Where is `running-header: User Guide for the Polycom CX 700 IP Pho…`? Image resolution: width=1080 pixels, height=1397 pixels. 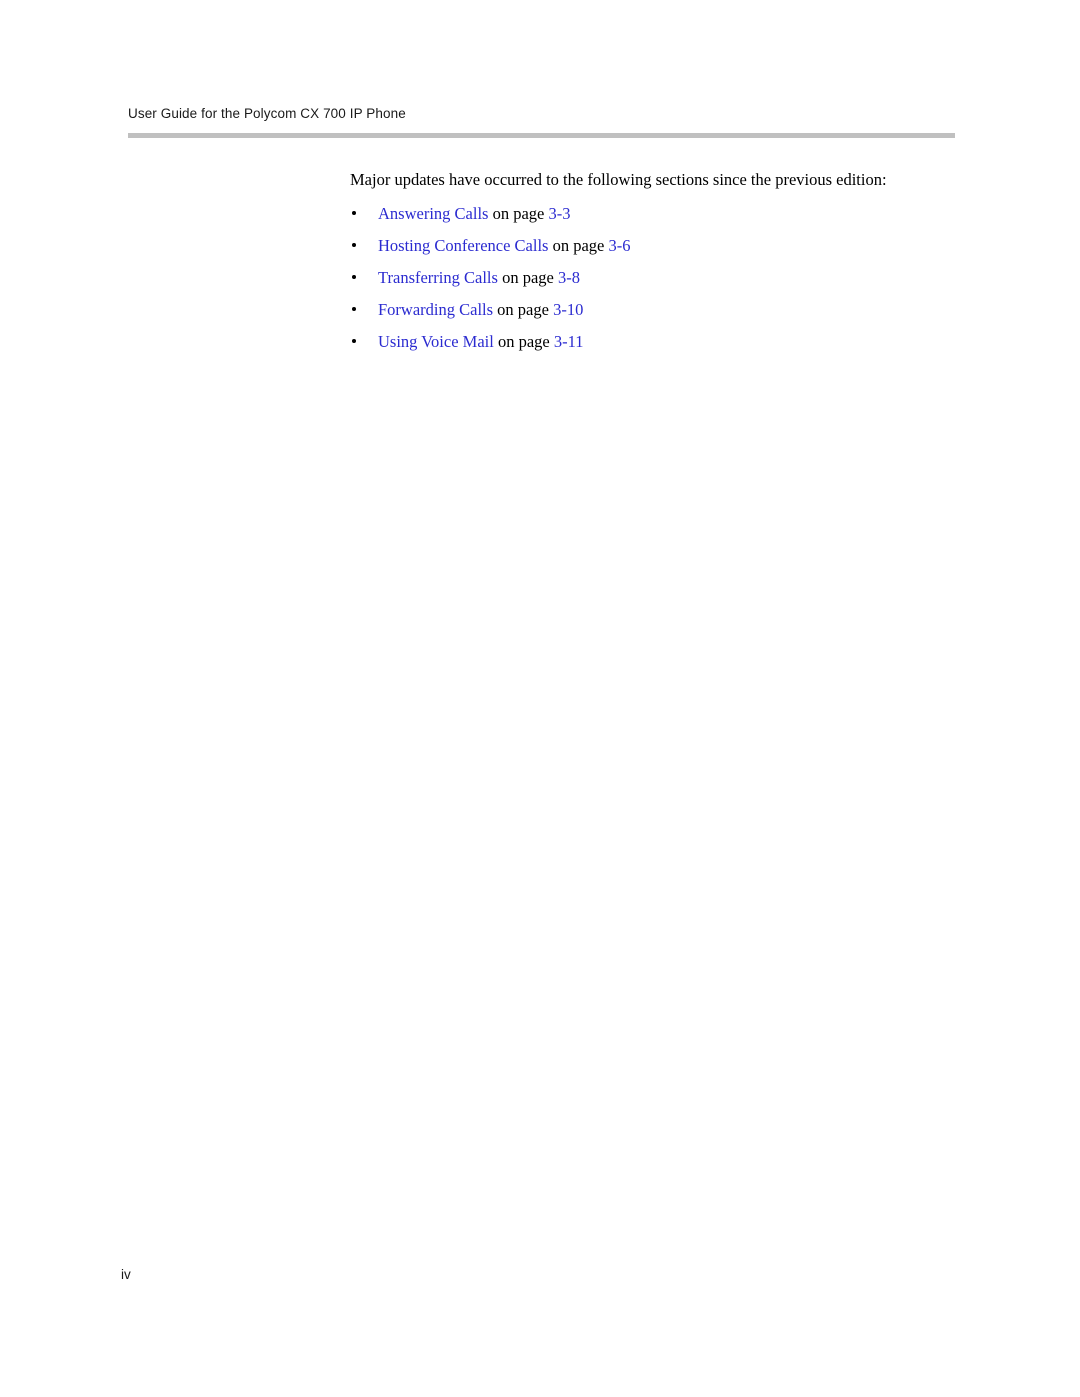
running-header: User Guide for the Polycom CX 700 IP Pho… is located at coordinates (267, 113).